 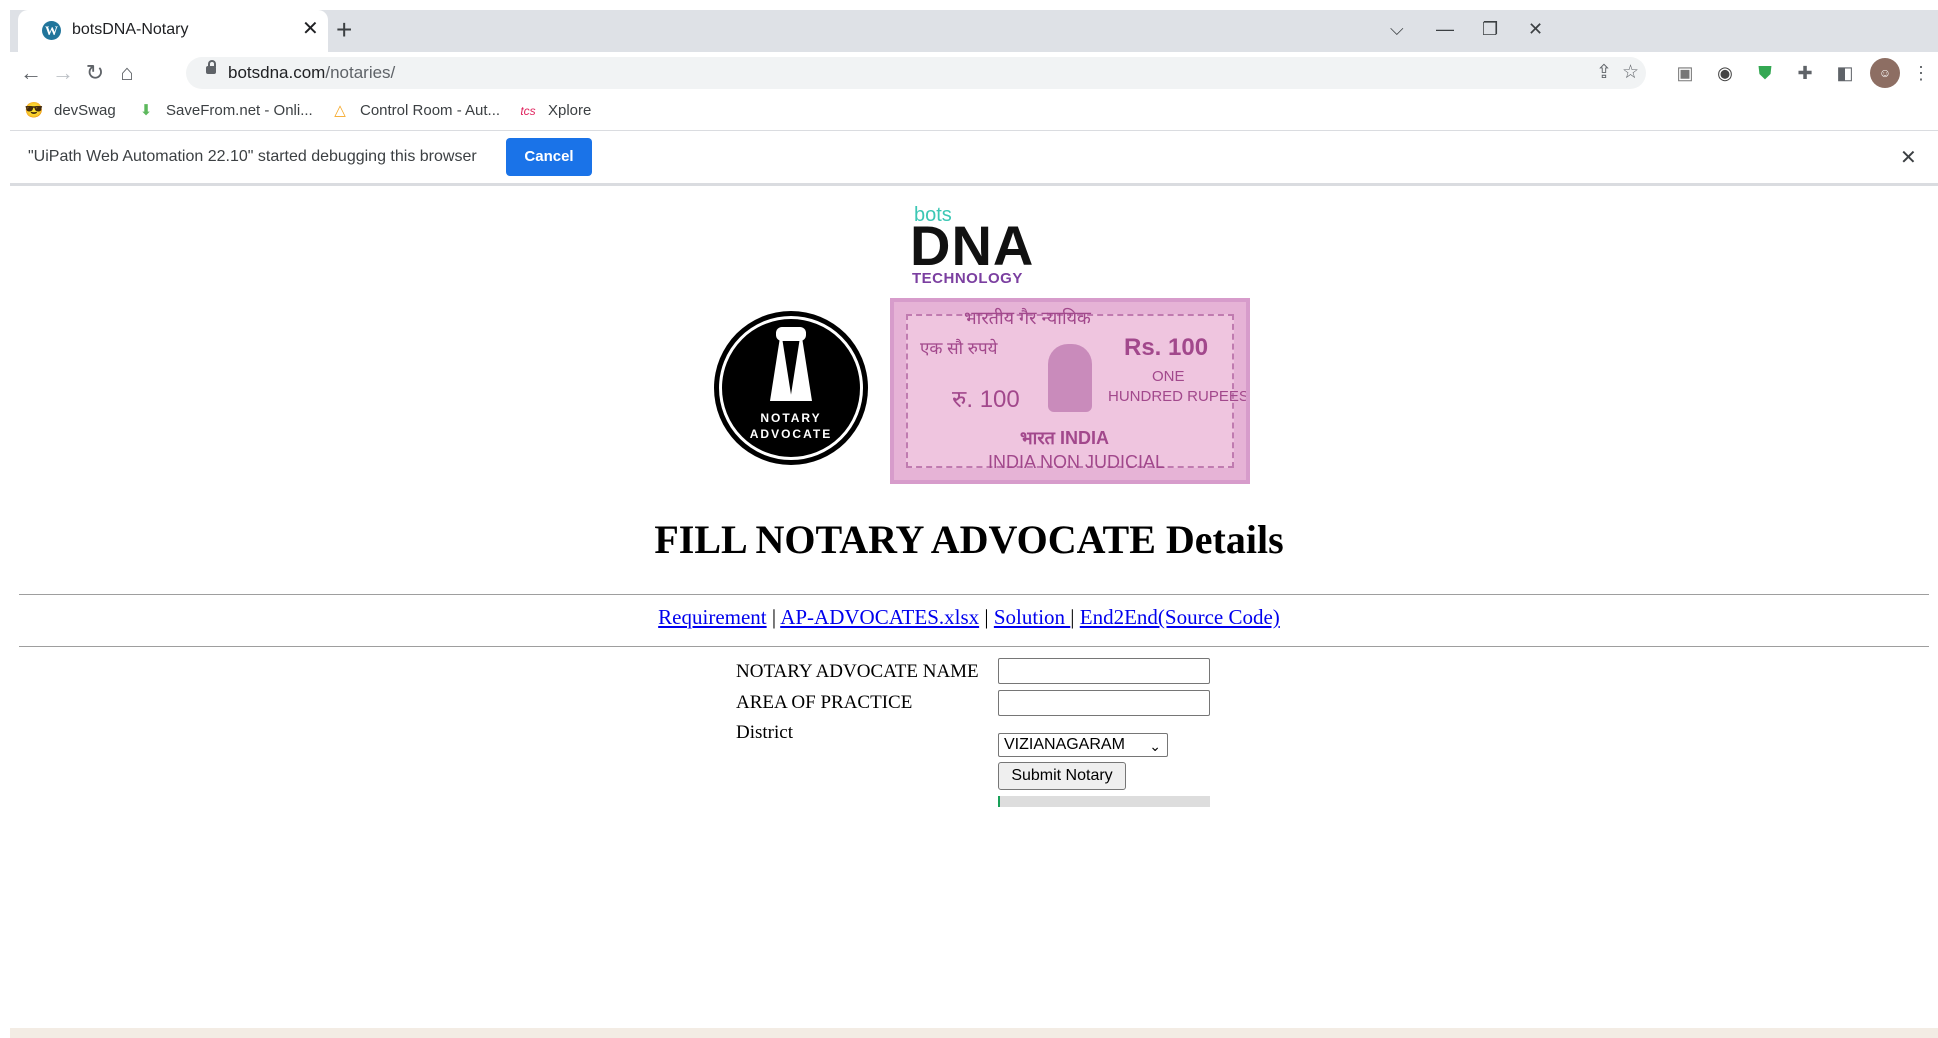 What do you see at coordinates (146, 110) in the screenshot?
I see `green-download-icon: ⬇` at bounding box center [146, 110].